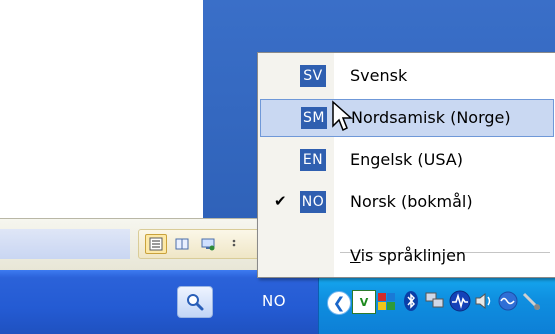  What do you see at coordinates (313, 160) in the screenshot?
I see `language-code-badge: EN` at bounding box center [313, 160].